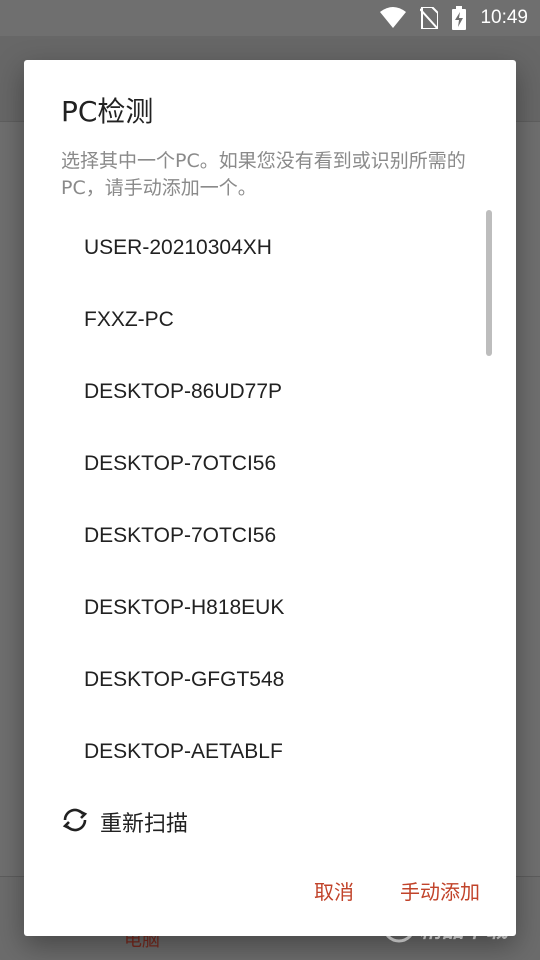  What do you see at coordinates (440, 890) in the screenshot?
I see `manual-add-button: 手动添加` at bounding box center [440, 890].